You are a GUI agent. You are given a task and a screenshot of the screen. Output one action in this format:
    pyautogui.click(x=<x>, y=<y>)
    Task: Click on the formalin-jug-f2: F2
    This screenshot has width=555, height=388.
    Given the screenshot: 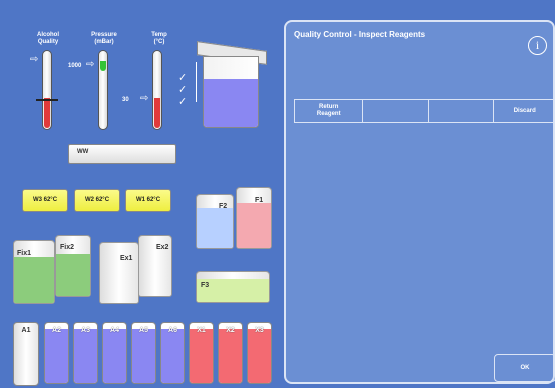 What is the action you would take?
    pyautogui.click(x=215, y=221)
    